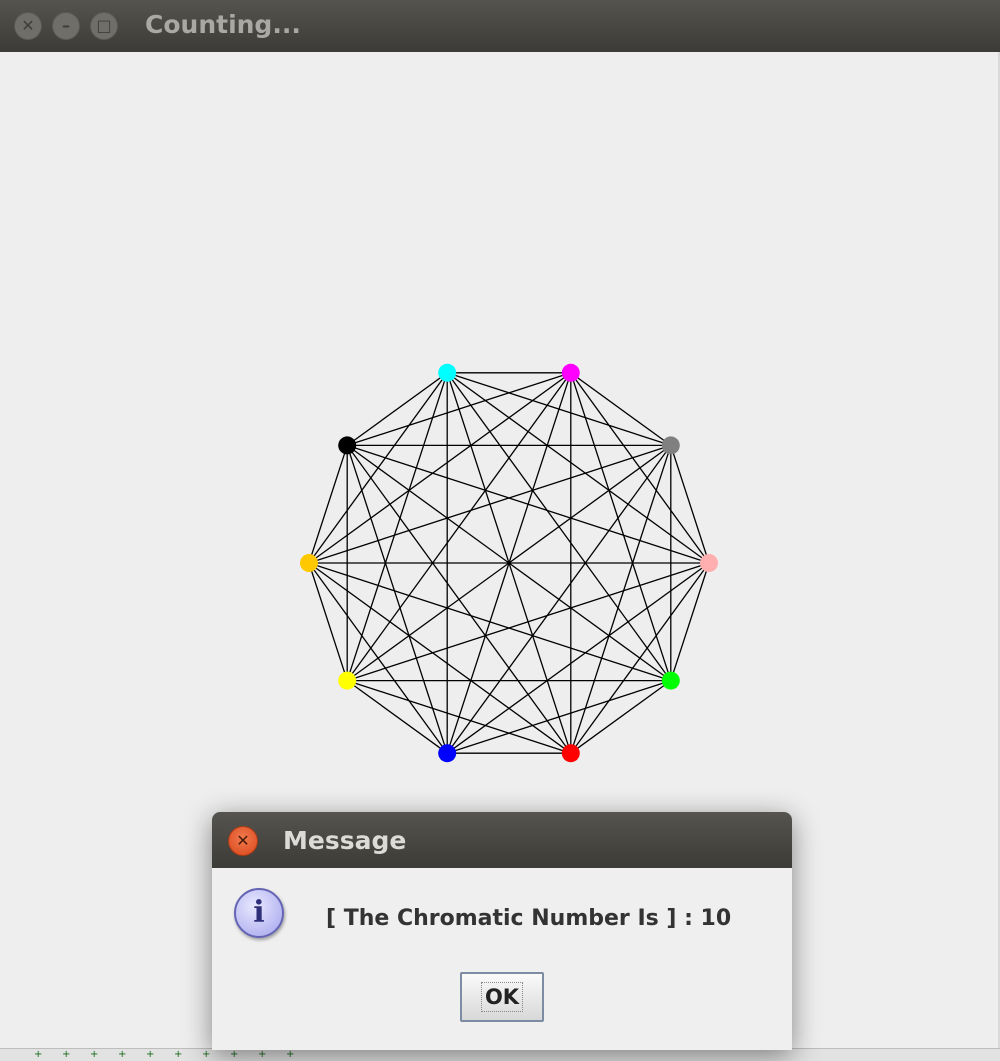 The height and width of the screenshot is (1061, 1000). I want to click on dialog-message: [ The Chromatic Number Is ] : 10, so click(529, 918).